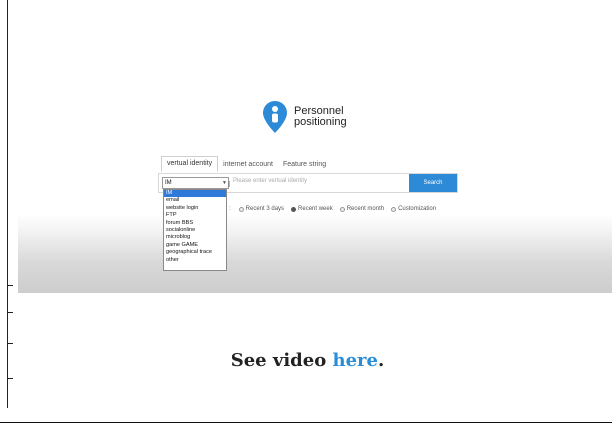  What do you see at coordinates (168, 183) in the screenshot?
I see `identity-type-value: IM` at bounding box center [168, 183].